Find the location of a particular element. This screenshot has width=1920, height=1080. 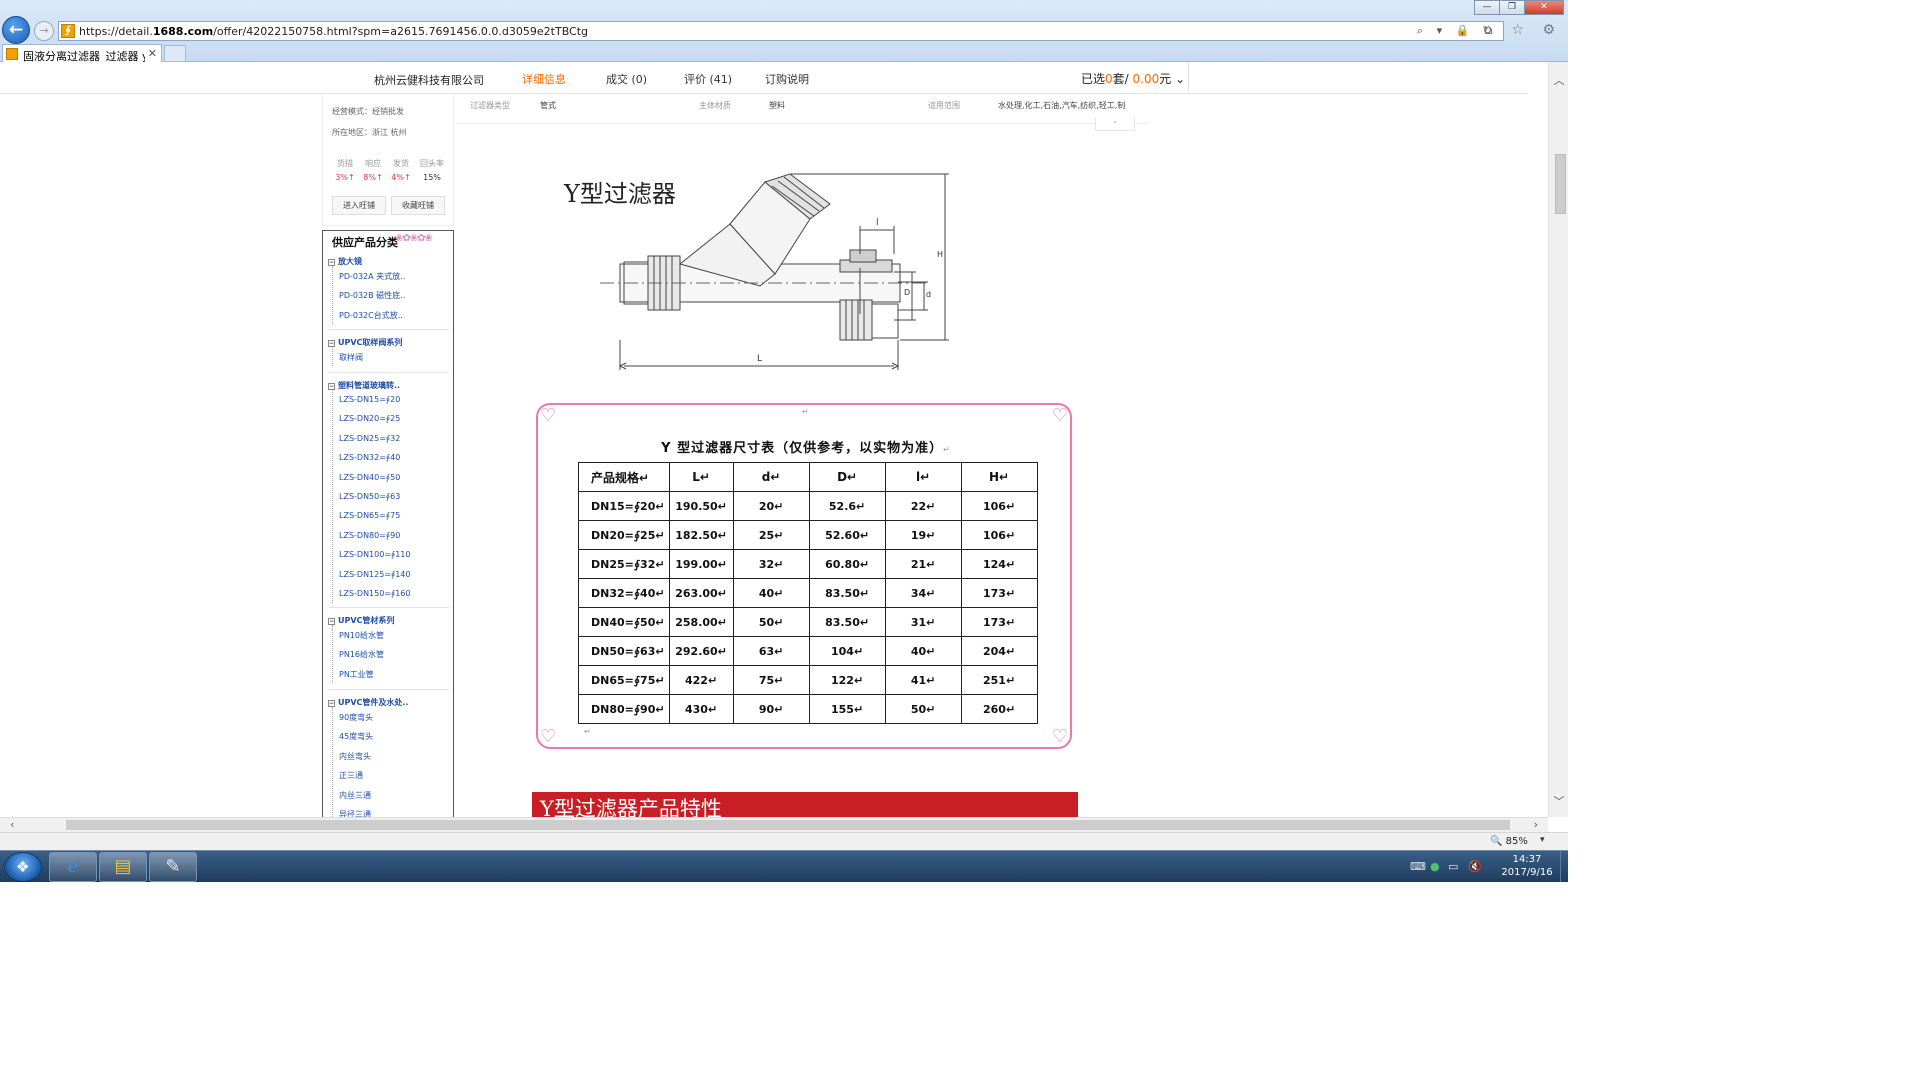

category-item-link: 取样阀 is located at coordinates (351, 357).